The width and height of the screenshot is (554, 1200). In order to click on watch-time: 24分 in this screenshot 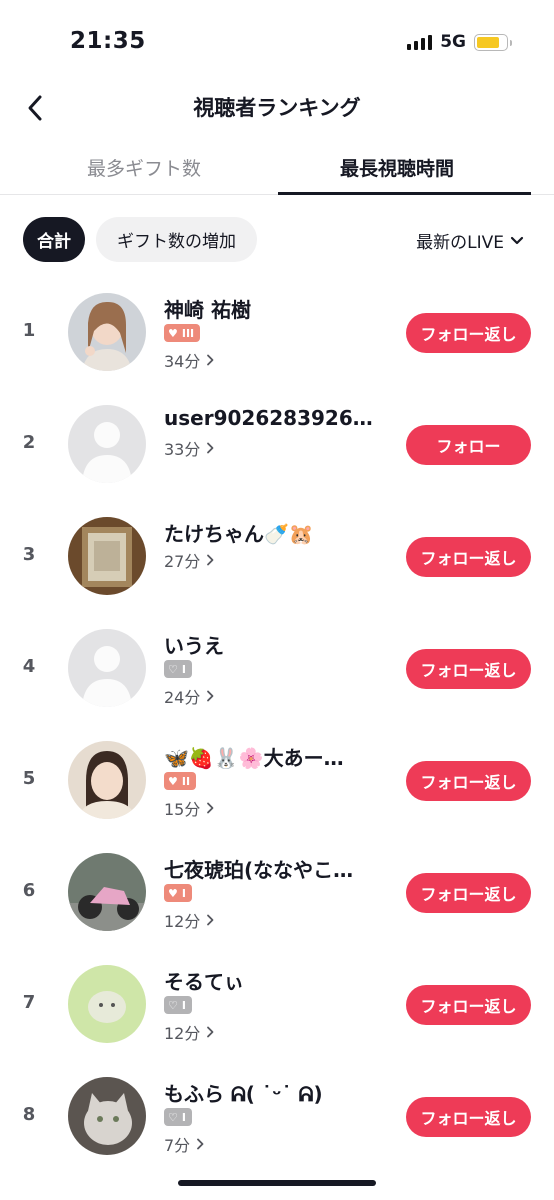, I will do `click(189, 696)`.